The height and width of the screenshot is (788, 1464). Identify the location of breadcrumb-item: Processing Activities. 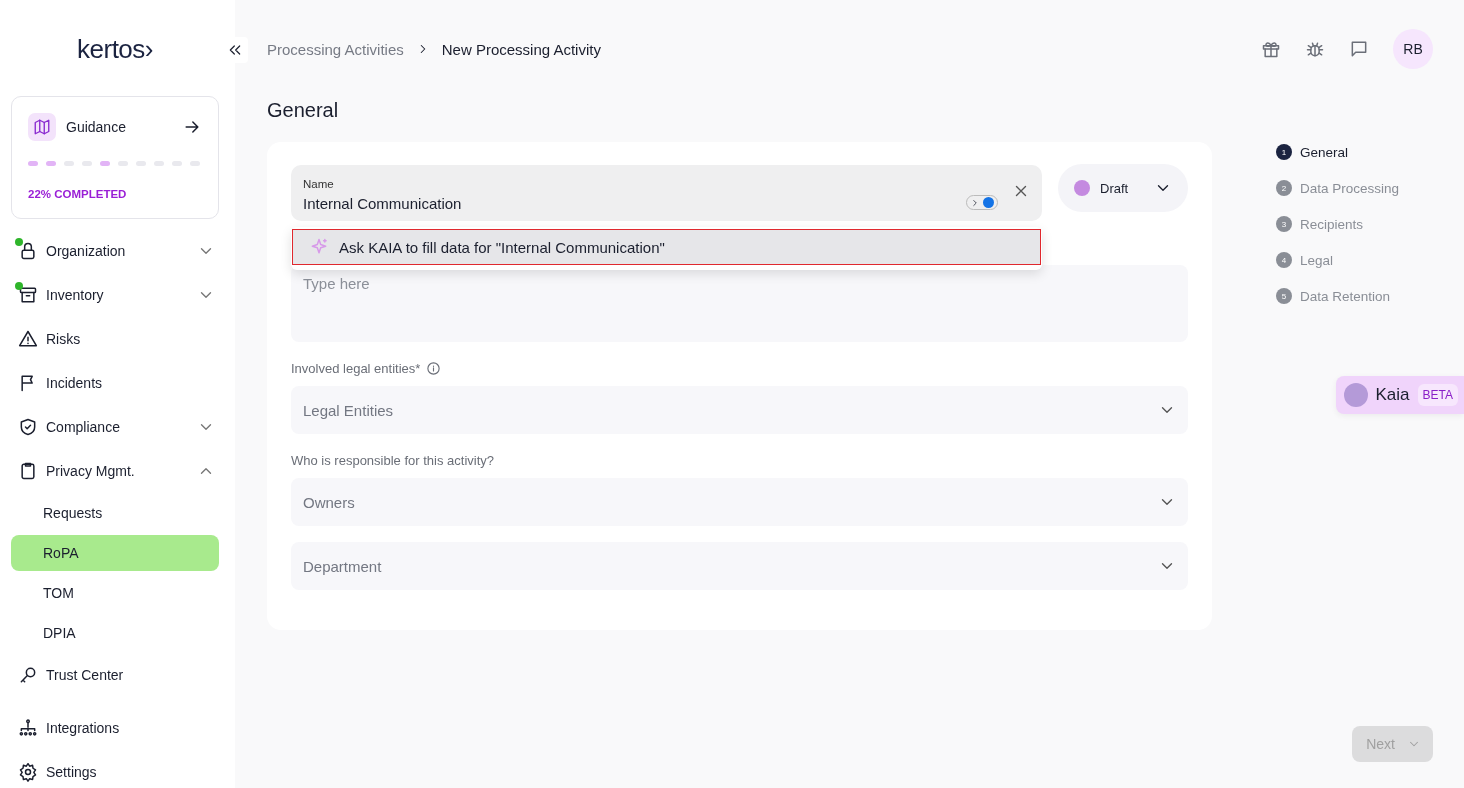
(335, 49).